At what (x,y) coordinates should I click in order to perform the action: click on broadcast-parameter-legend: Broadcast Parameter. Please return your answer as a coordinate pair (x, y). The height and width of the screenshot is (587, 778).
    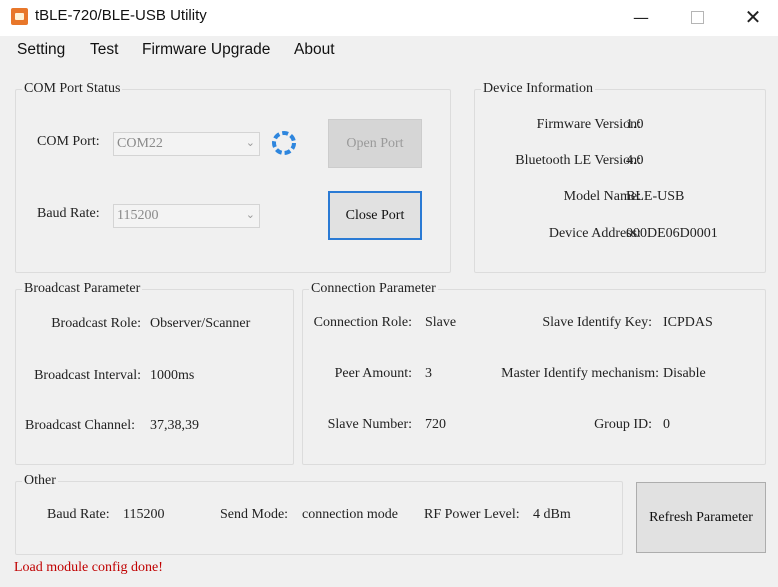
    Looking at the image, I should click on (82, 289).